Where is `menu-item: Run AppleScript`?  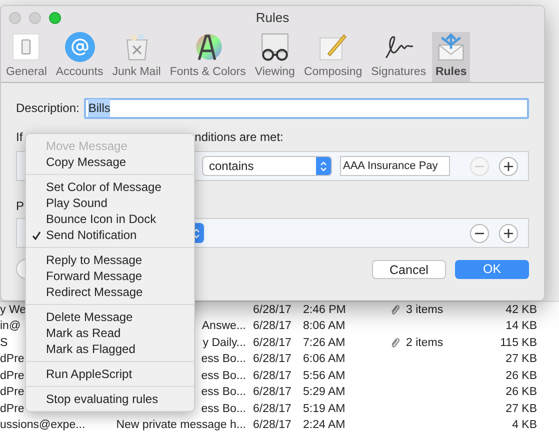 menu-item: Run AppleScript is located at coordinates (110, 374).